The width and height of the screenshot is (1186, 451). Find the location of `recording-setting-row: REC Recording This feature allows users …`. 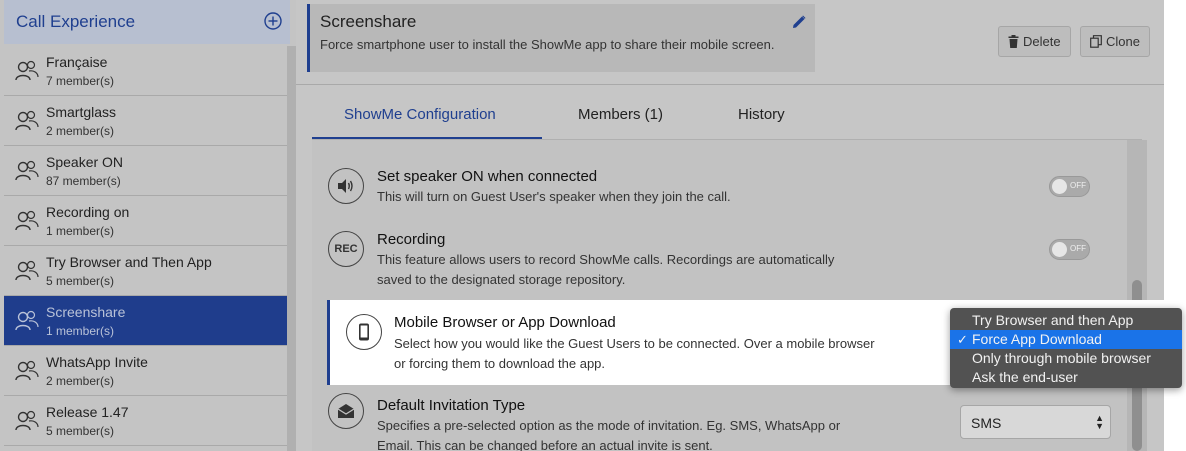

recording-setting-row: REC Recording This feature allows users … is located at coordinates (719, 260).